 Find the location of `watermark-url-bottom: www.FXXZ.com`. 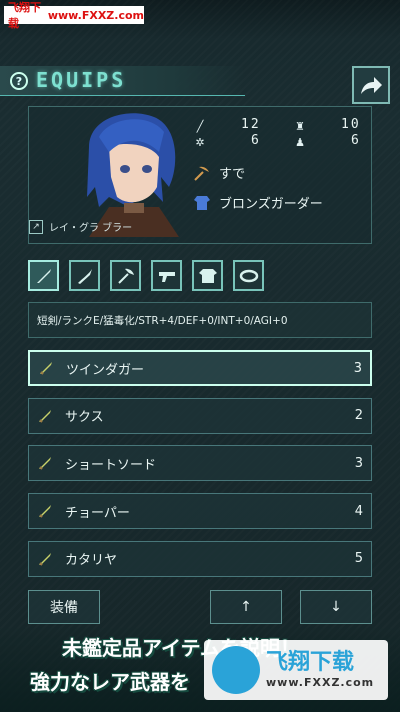

watermark-url-bottom: www.FXXZ.com is located at coordinates (320, 682).